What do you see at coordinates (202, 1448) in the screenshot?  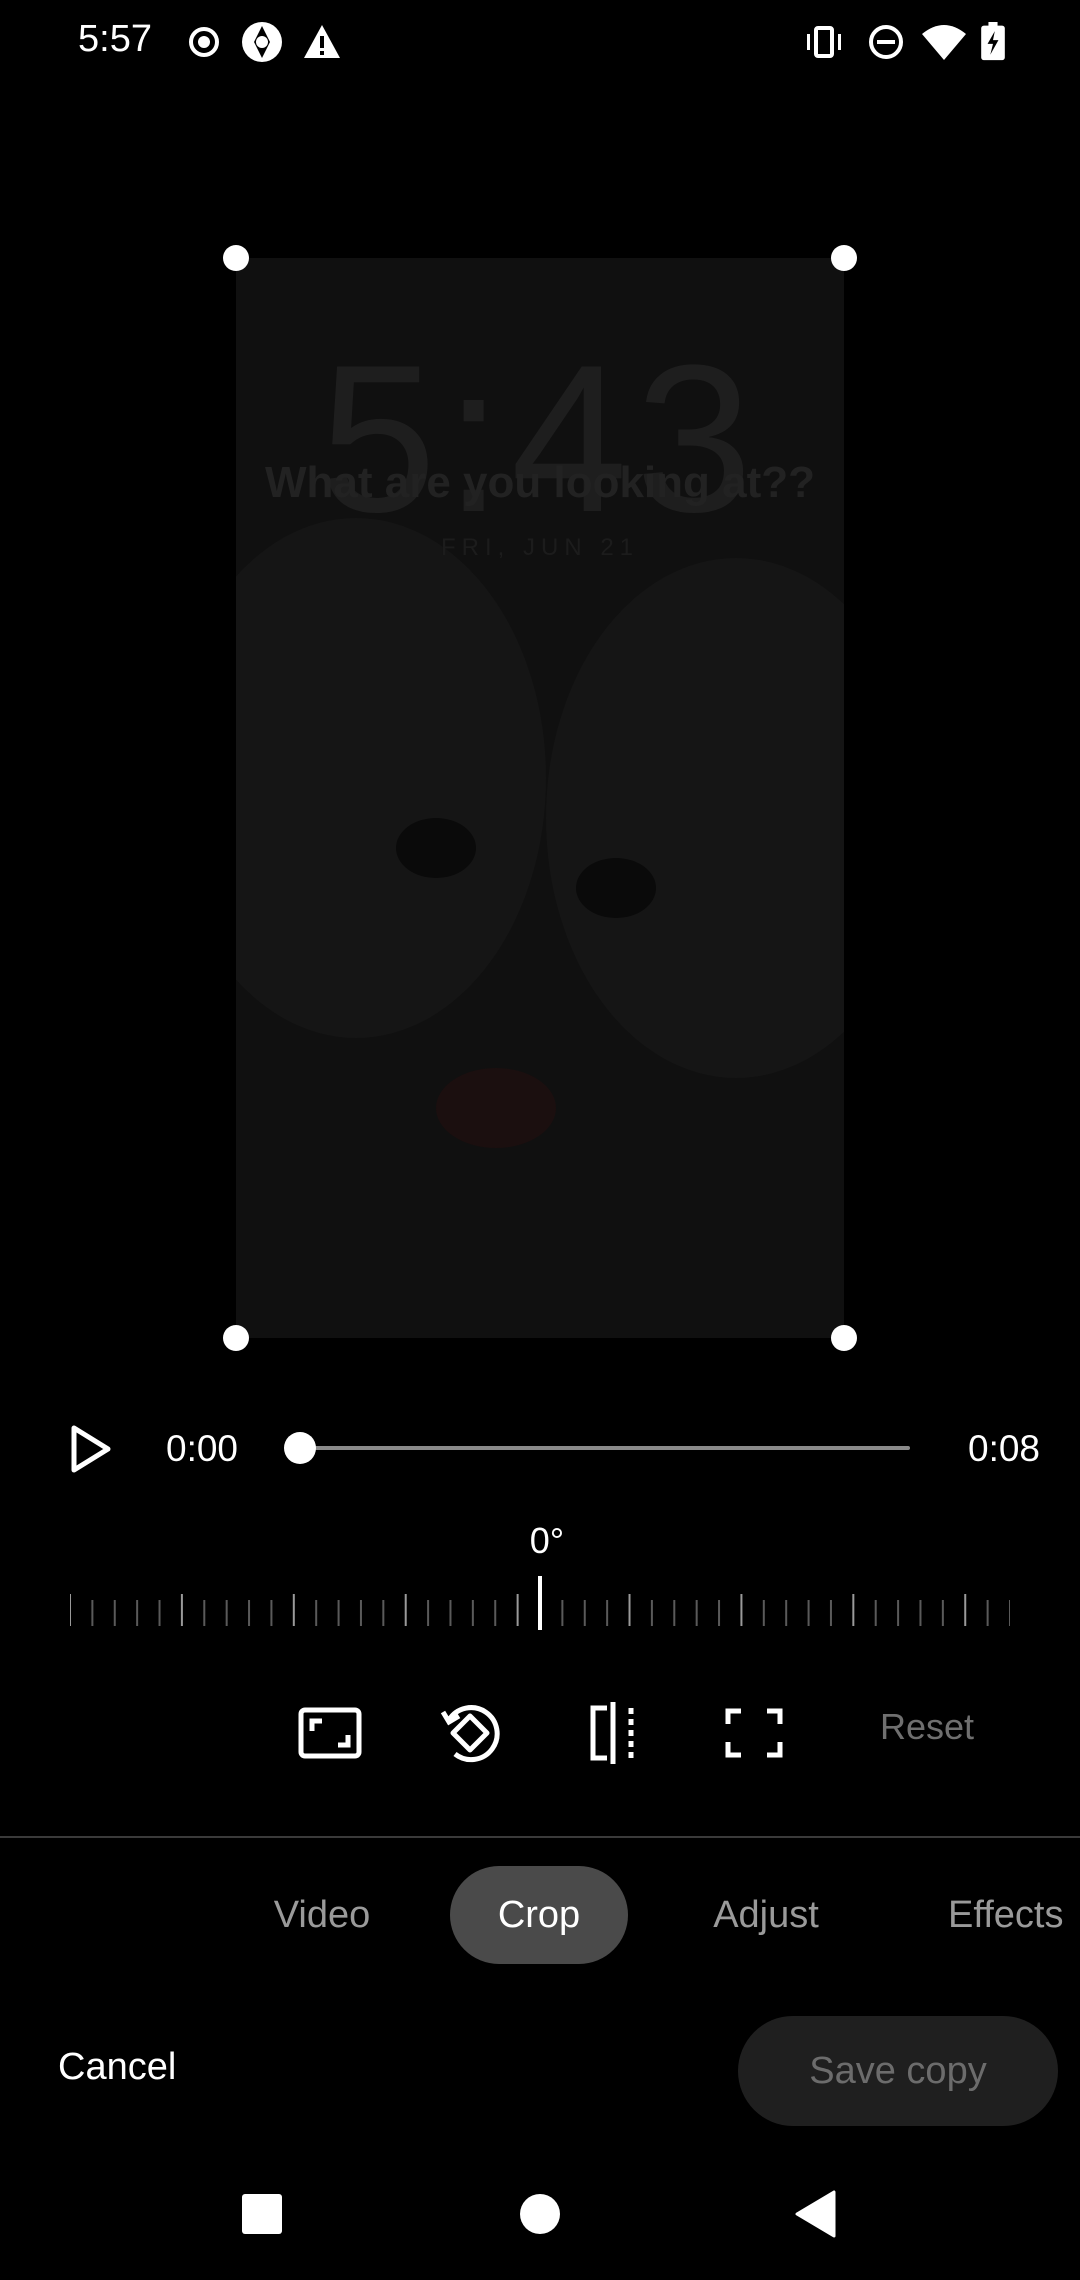 I see `current-time: 0:00` at bounding box center [202, 1448].